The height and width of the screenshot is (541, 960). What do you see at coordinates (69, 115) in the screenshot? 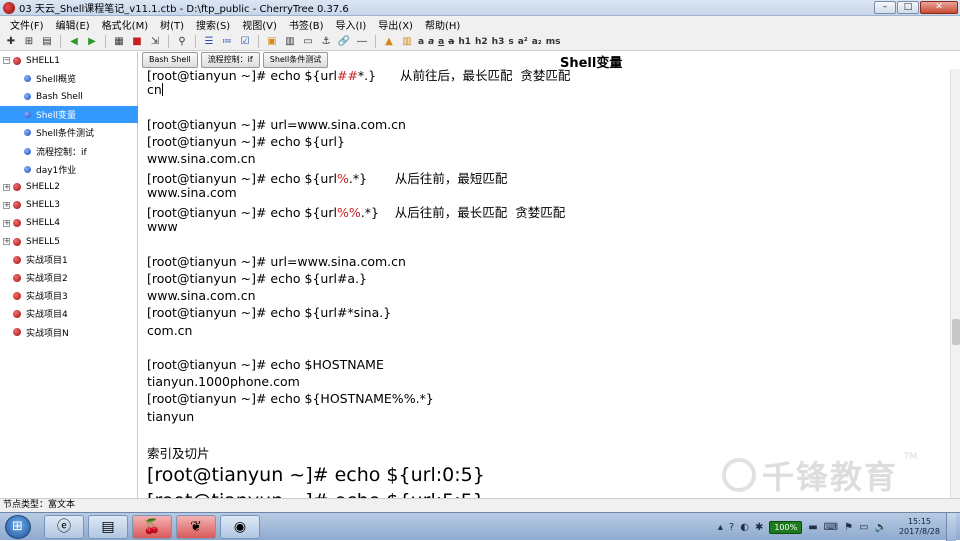
I see `tree-node: Shell变量` at bounding box center [69, 115].